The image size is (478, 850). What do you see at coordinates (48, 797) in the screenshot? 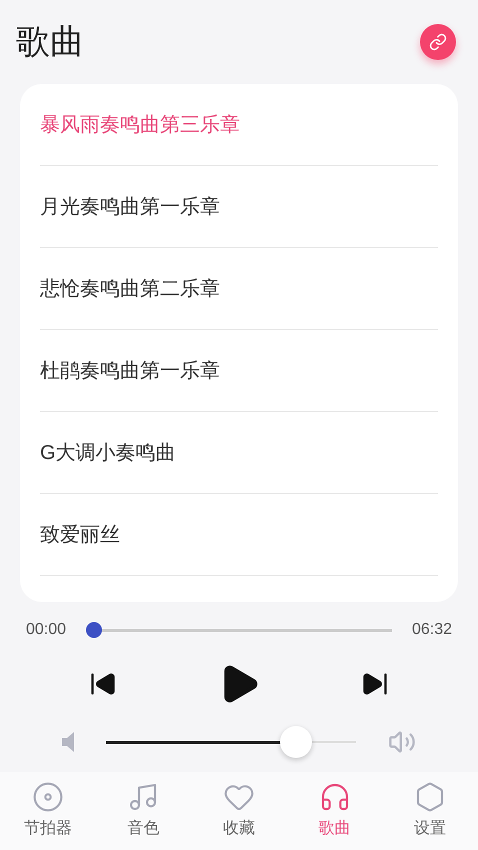
I see `disc-icon` at bounding box center [48, 797].